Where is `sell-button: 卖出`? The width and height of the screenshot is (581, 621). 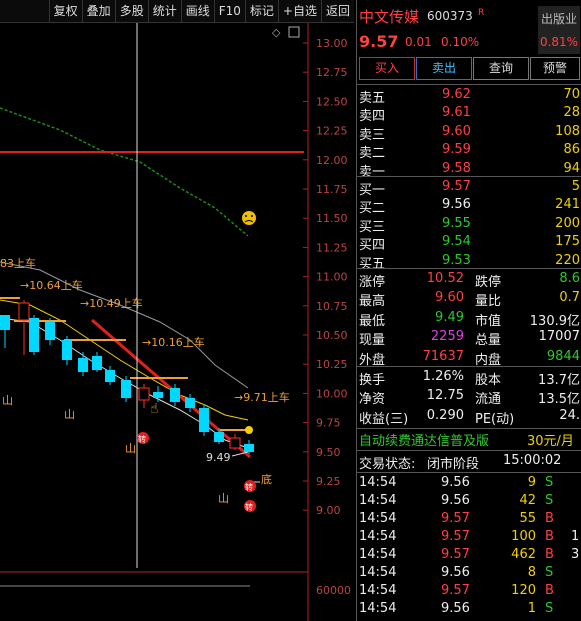
sell-button: 卖出 is located at coordinates (444, 68).